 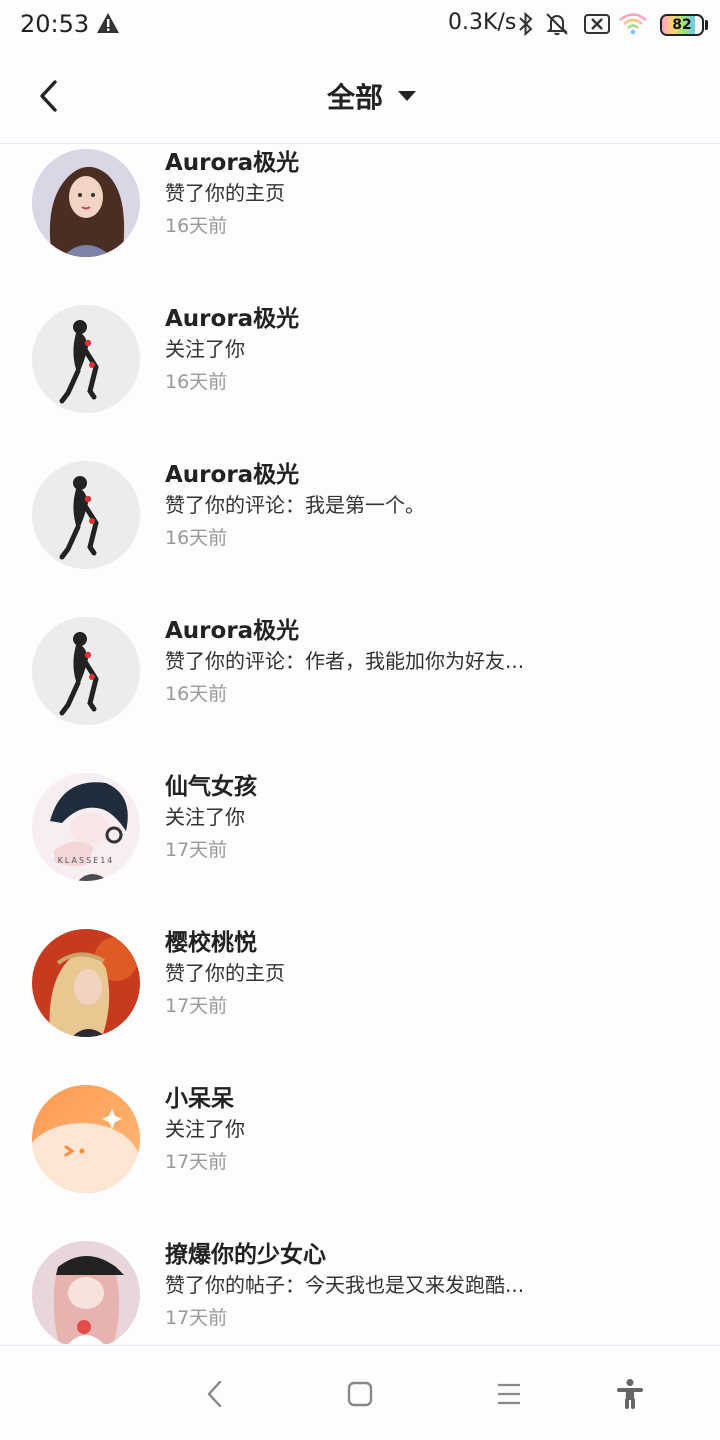 I want to click on avatar-sketch-girl: KLASSE14, so click(x=86, y=827).